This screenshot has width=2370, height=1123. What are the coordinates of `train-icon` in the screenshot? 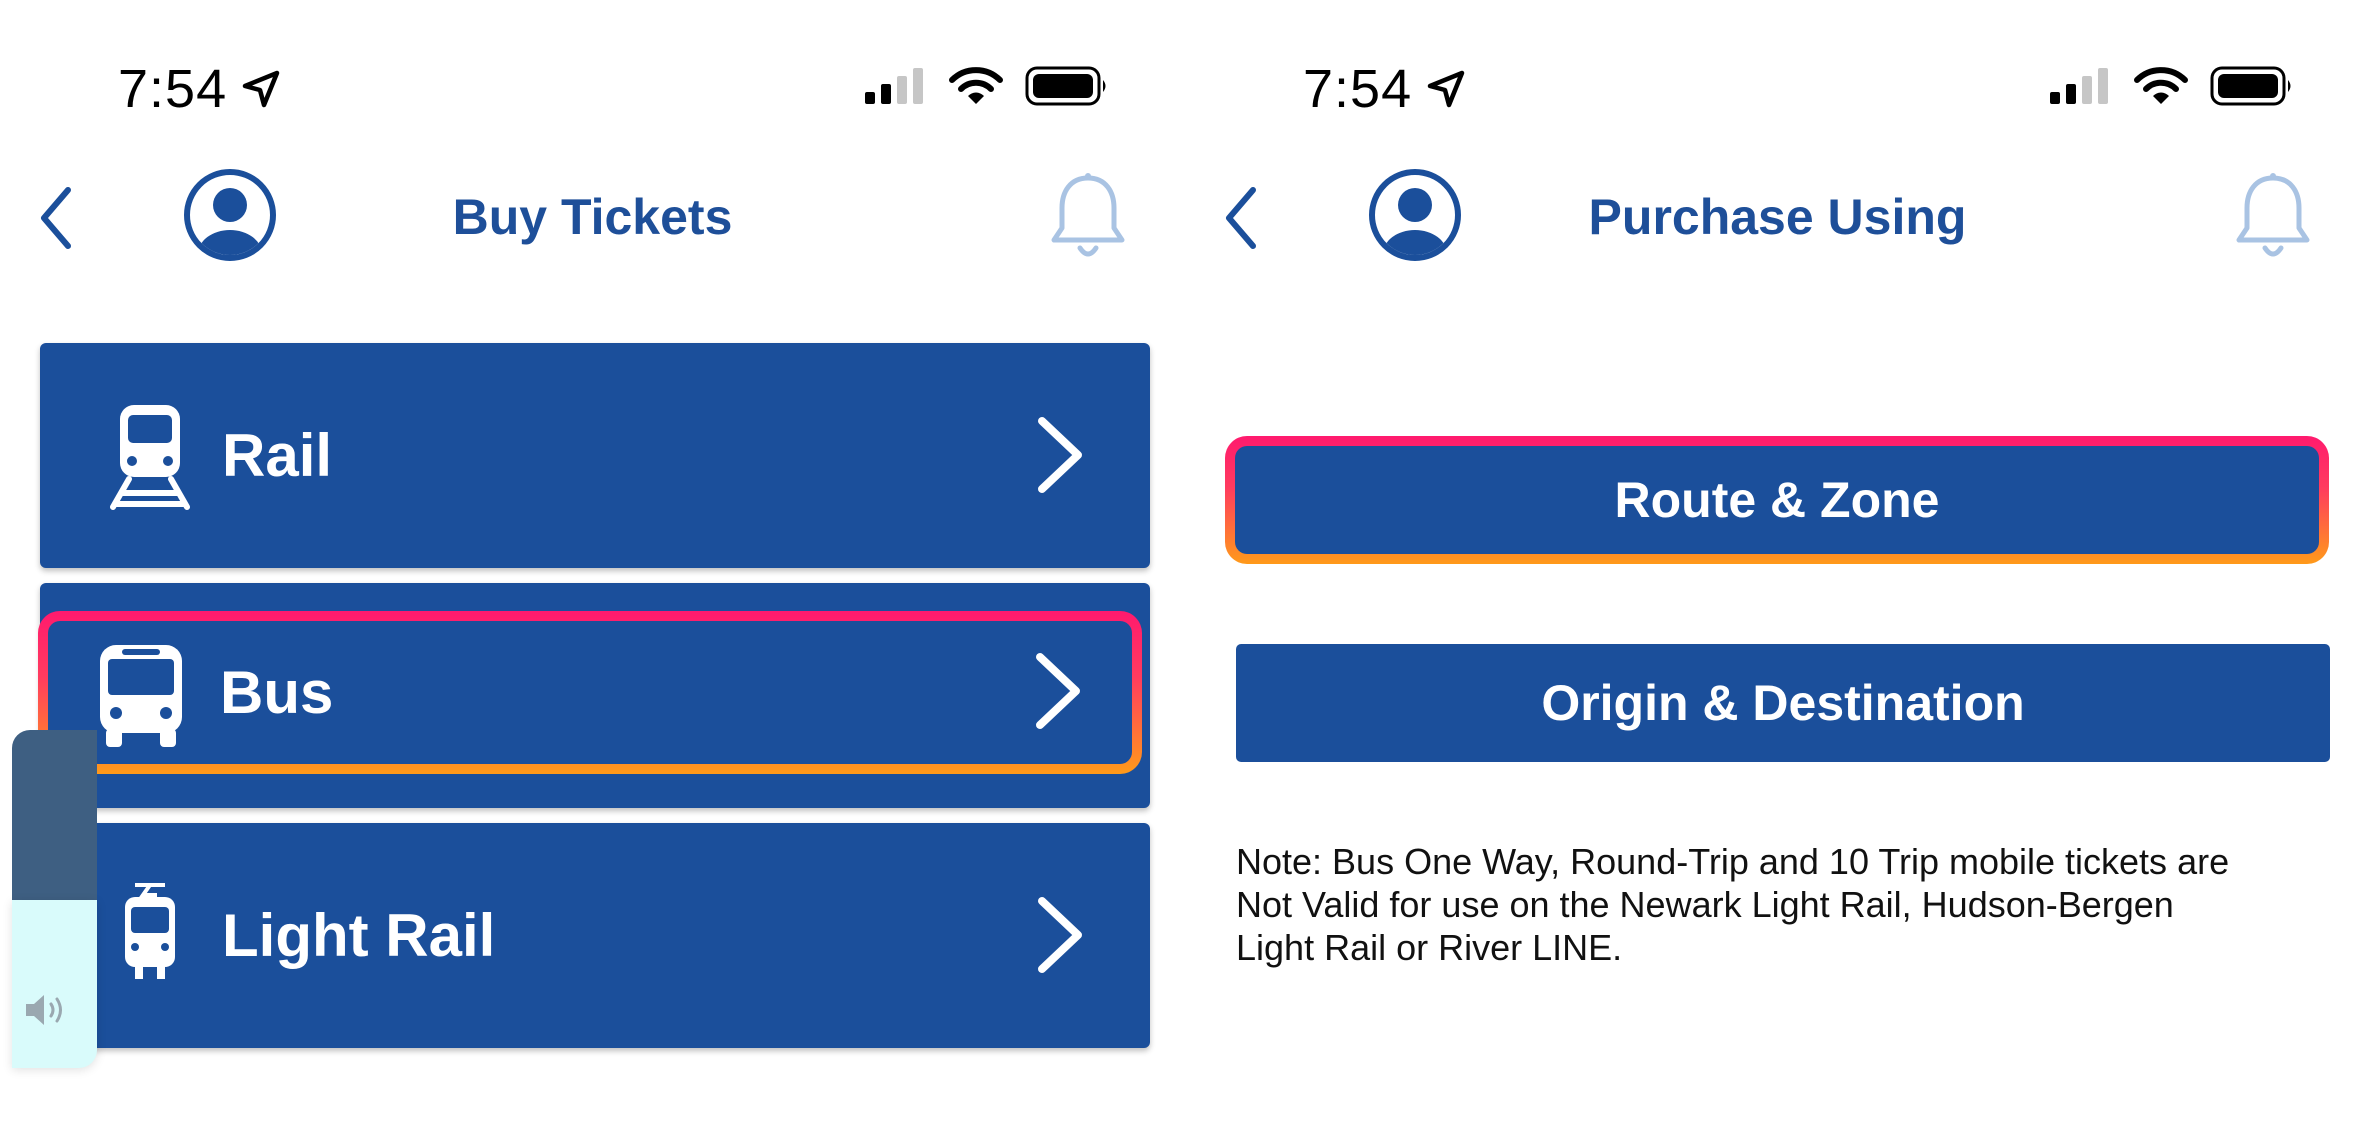 It's located at (150, 457).